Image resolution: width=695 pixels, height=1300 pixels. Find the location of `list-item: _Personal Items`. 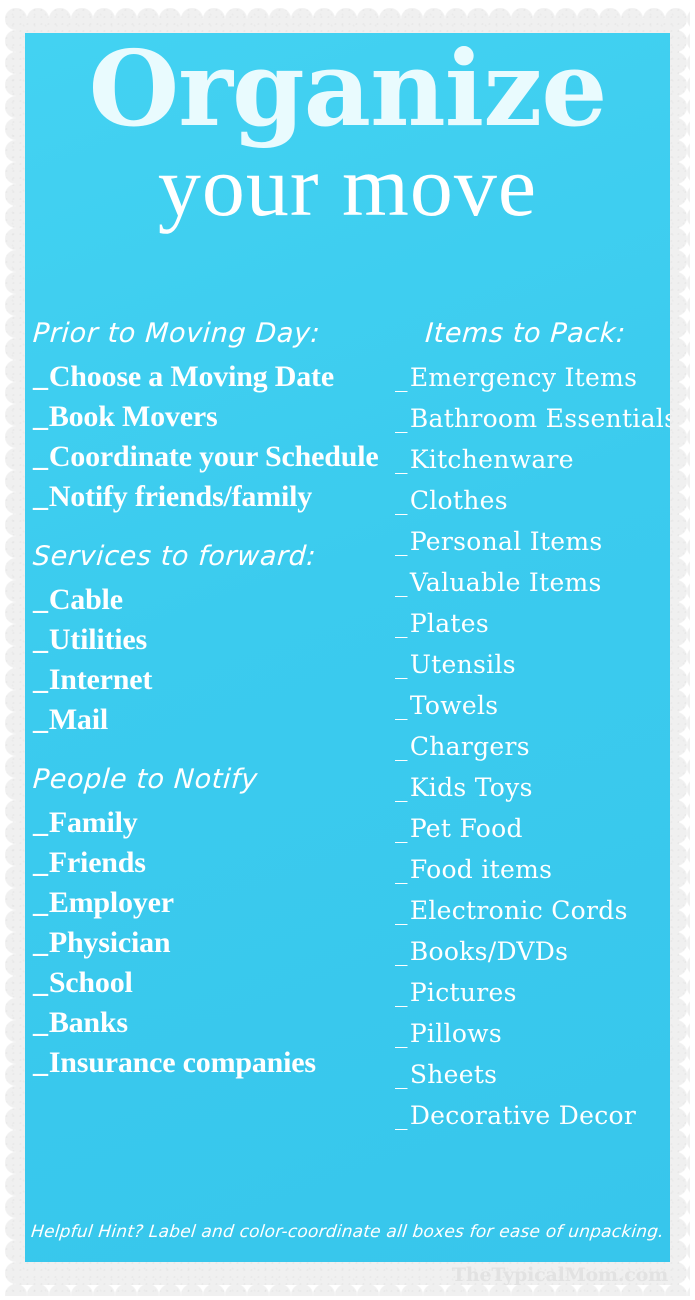

list-item: _Personal Items is located at coordinates (532, 541).